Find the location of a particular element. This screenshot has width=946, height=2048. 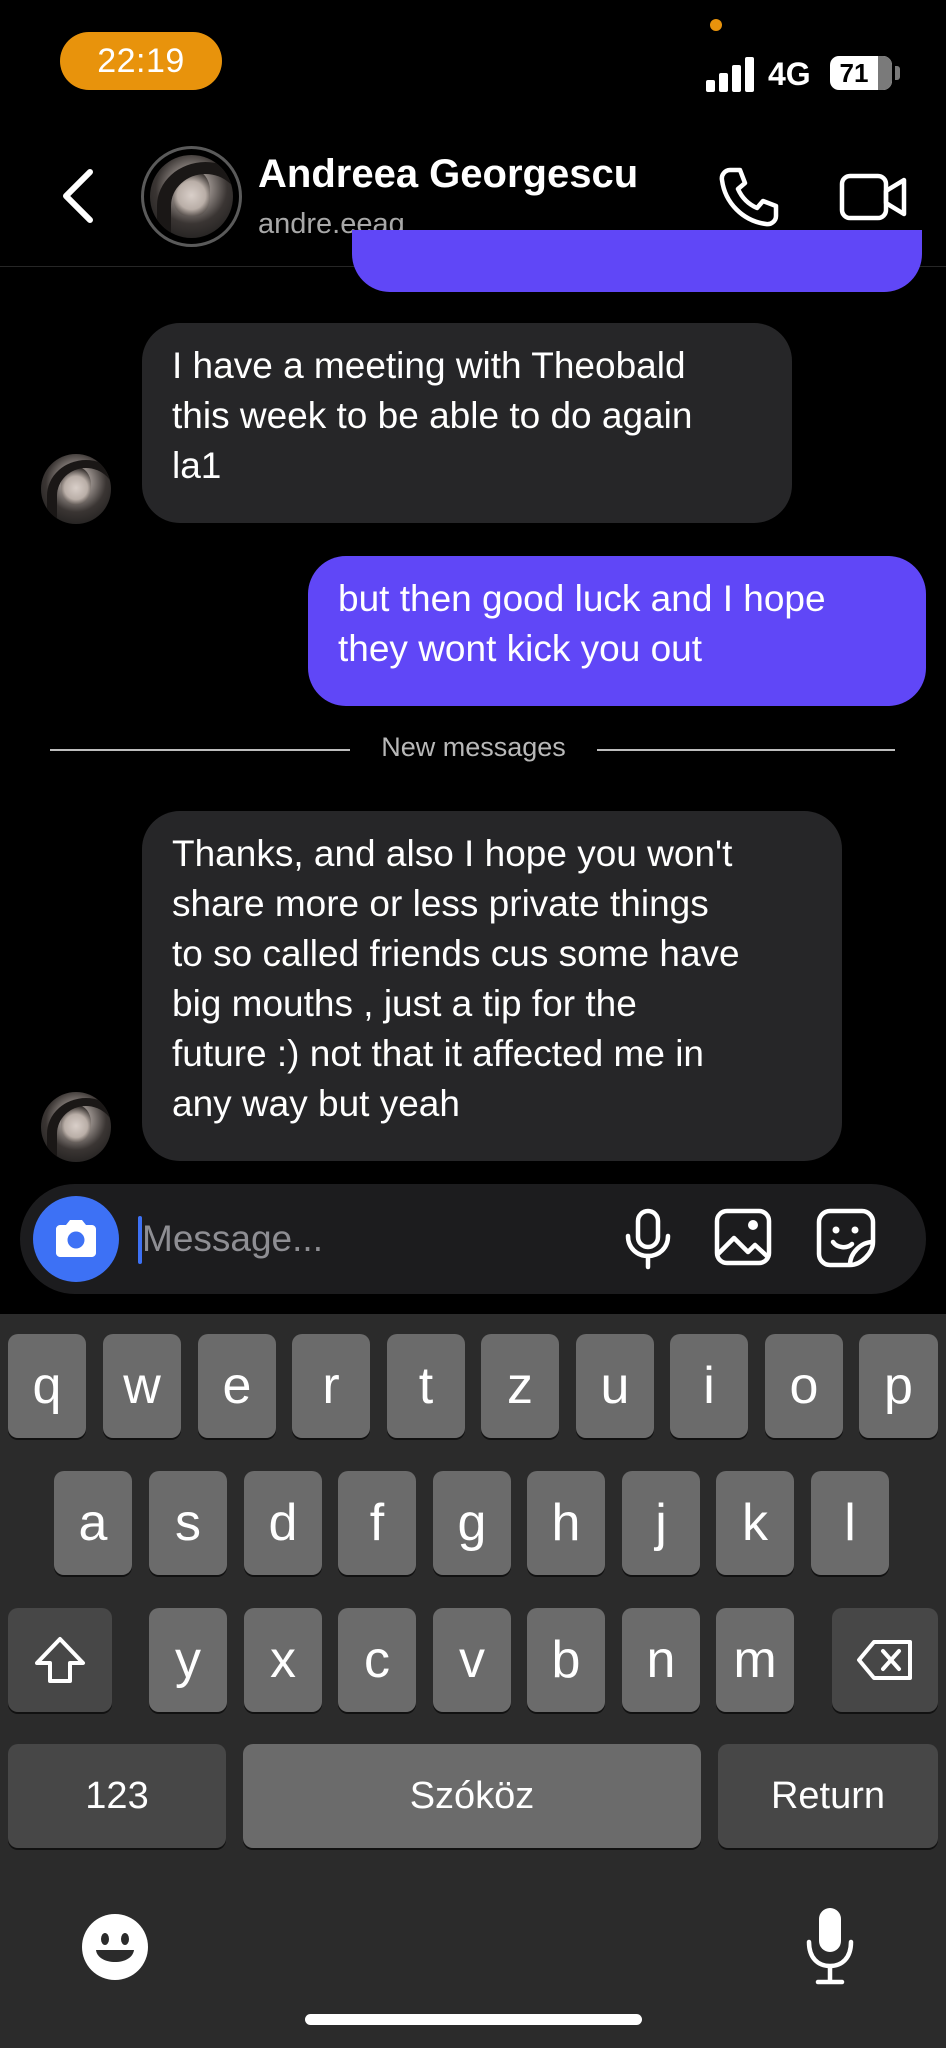

emoji-icon is located at coordinates (115, 1947).